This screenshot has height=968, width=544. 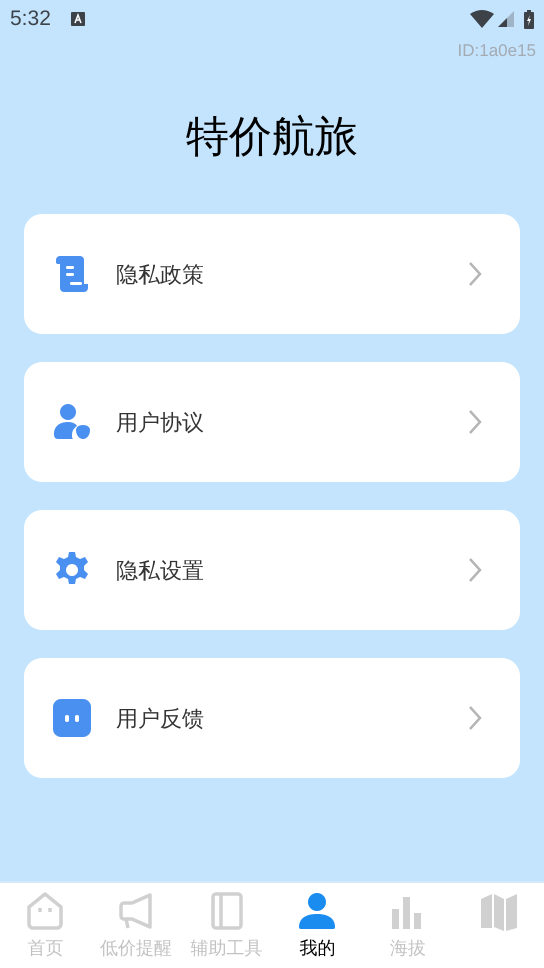 I want to click on map-icon, so click(x=498, y=911).